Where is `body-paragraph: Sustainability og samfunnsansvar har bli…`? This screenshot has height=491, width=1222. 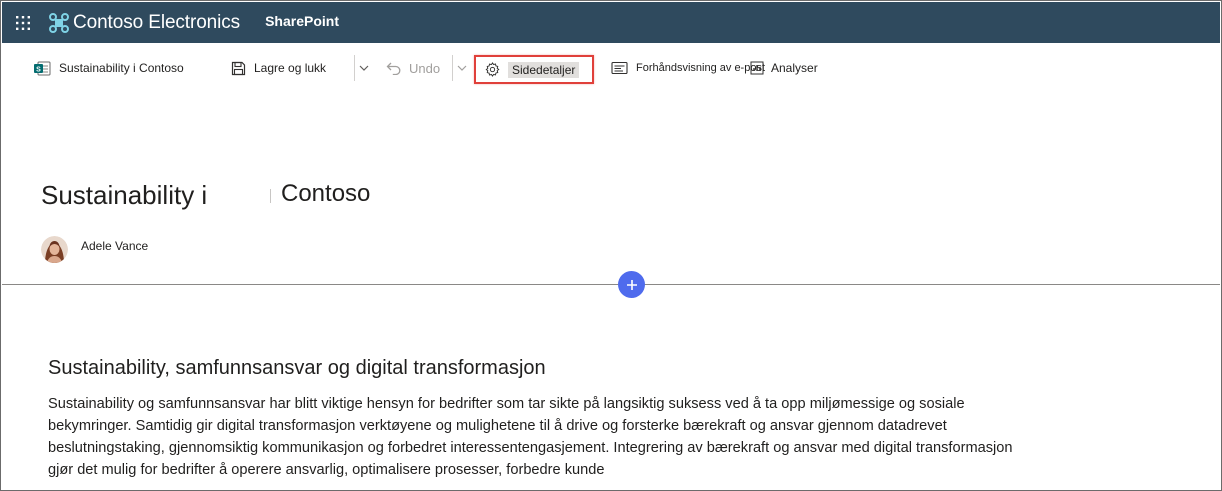 body-paragraph: Sustainability og samfunnsansvar har bli… is located at coordinates (530, 437).